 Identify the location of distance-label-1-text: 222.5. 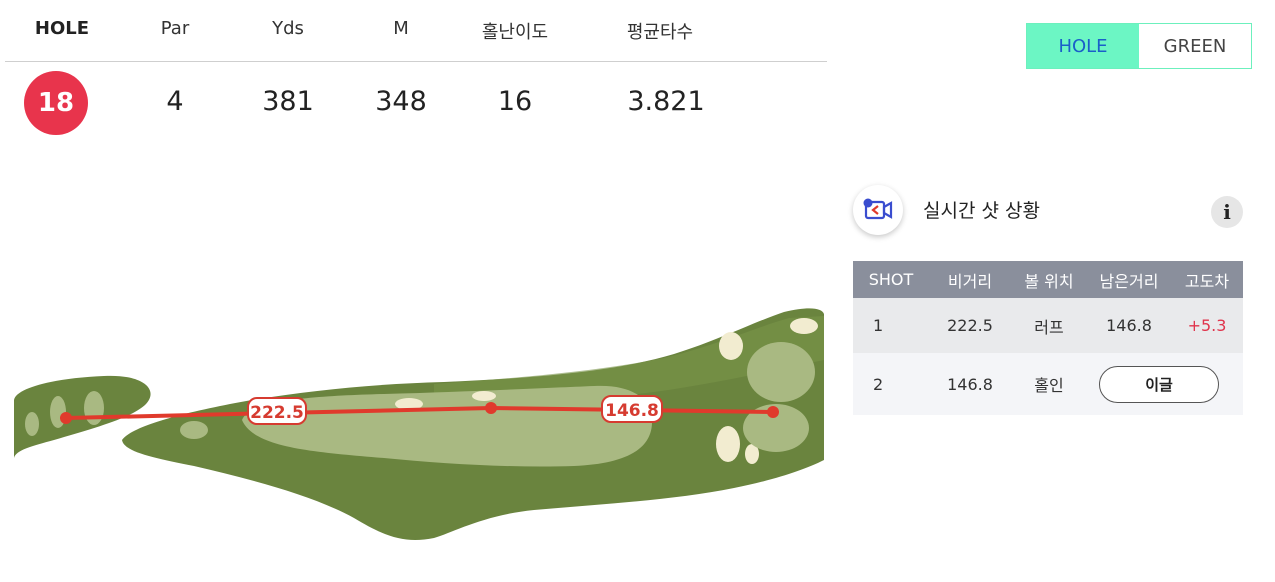
(277, 413).